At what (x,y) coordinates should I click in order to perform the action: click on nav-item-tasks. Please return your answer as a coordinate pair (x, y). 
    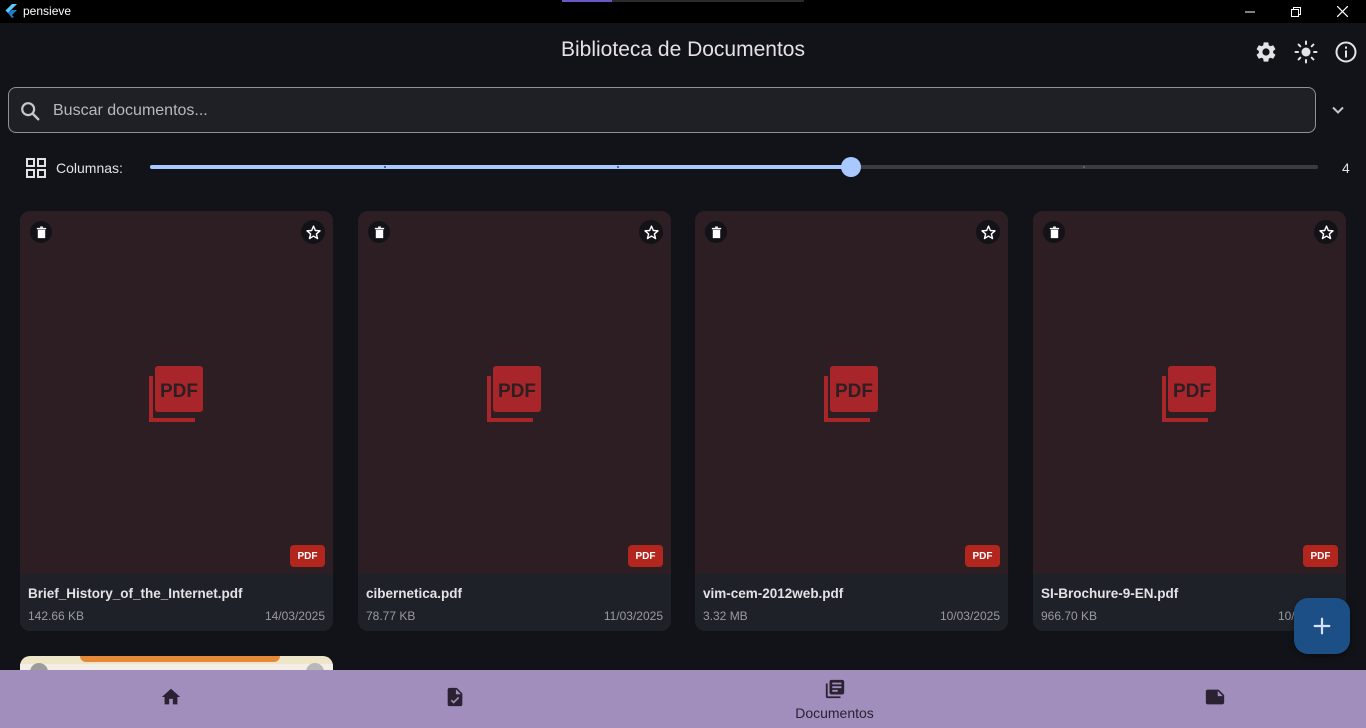
    Looking at the image, I should click on (454, 699).